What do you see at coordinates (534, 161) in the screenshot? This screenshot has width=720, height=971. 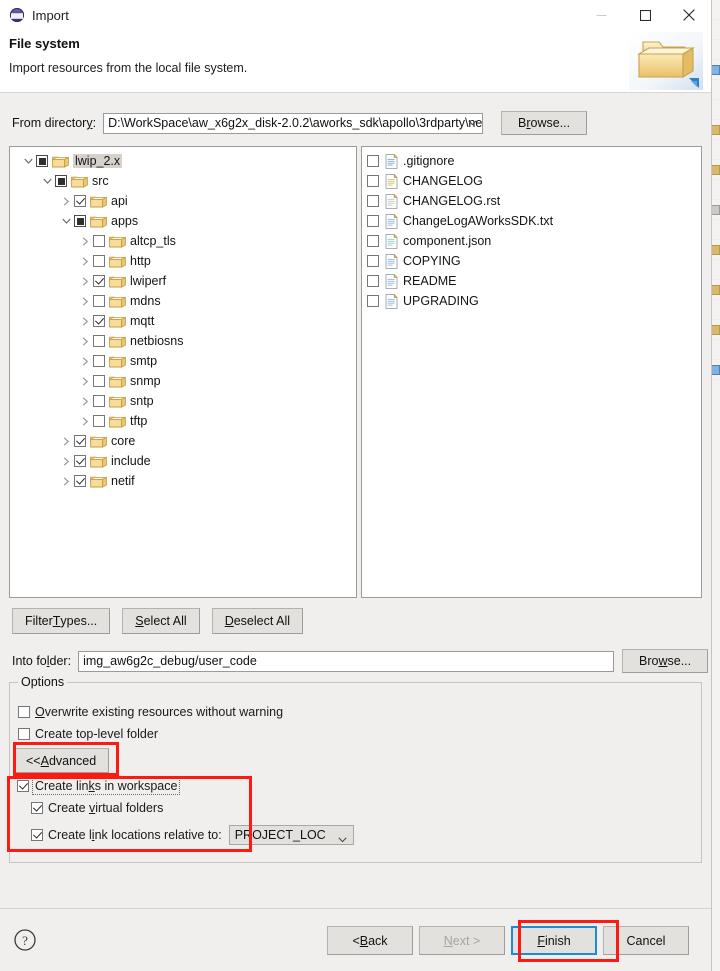 I see `file-list-item: .gitignore` at bounding box center [534, 161].